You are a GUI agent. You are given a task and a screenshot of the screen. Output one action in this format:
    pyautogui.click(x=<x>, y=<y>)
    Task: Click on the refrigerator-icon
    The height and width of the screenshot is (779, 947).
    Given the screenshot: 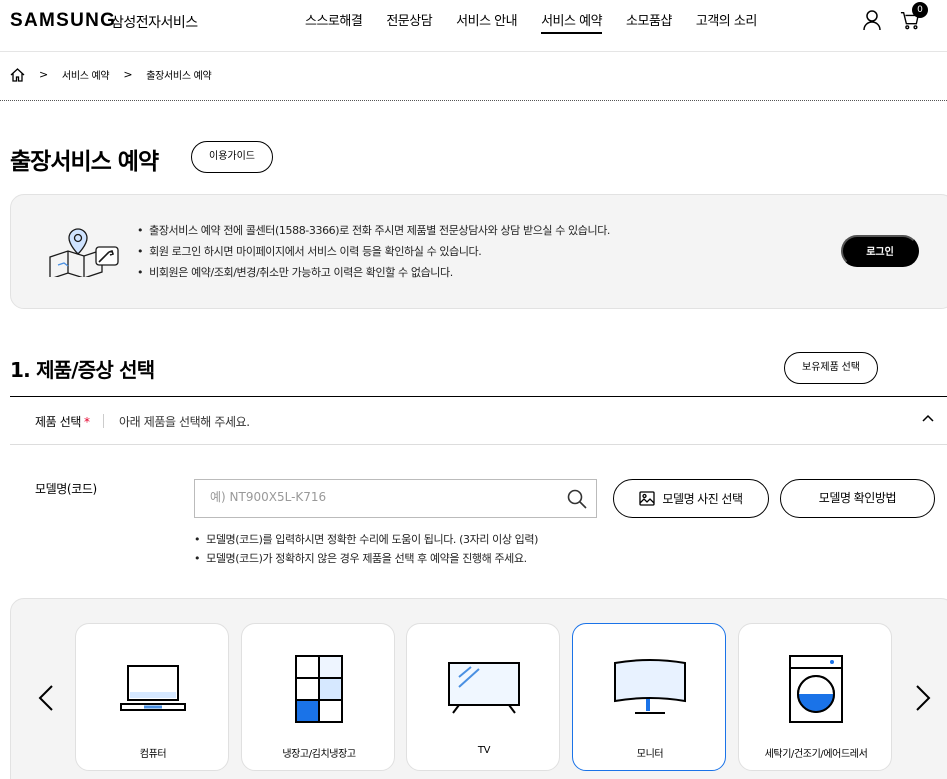 What is the action you would take?
    pyautogui.click(x=319, y=689)
    